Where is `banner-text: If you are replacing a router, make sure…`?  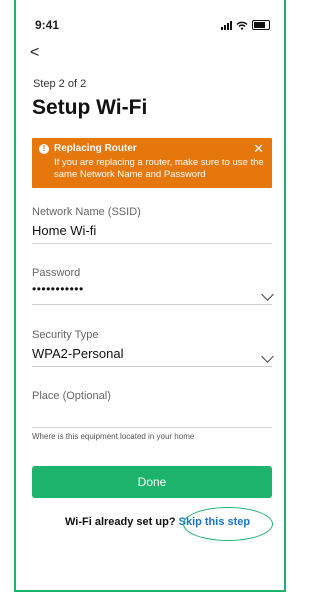 banner-text: If you are replacing a router, make sure… is located at coordinates (159, 168).